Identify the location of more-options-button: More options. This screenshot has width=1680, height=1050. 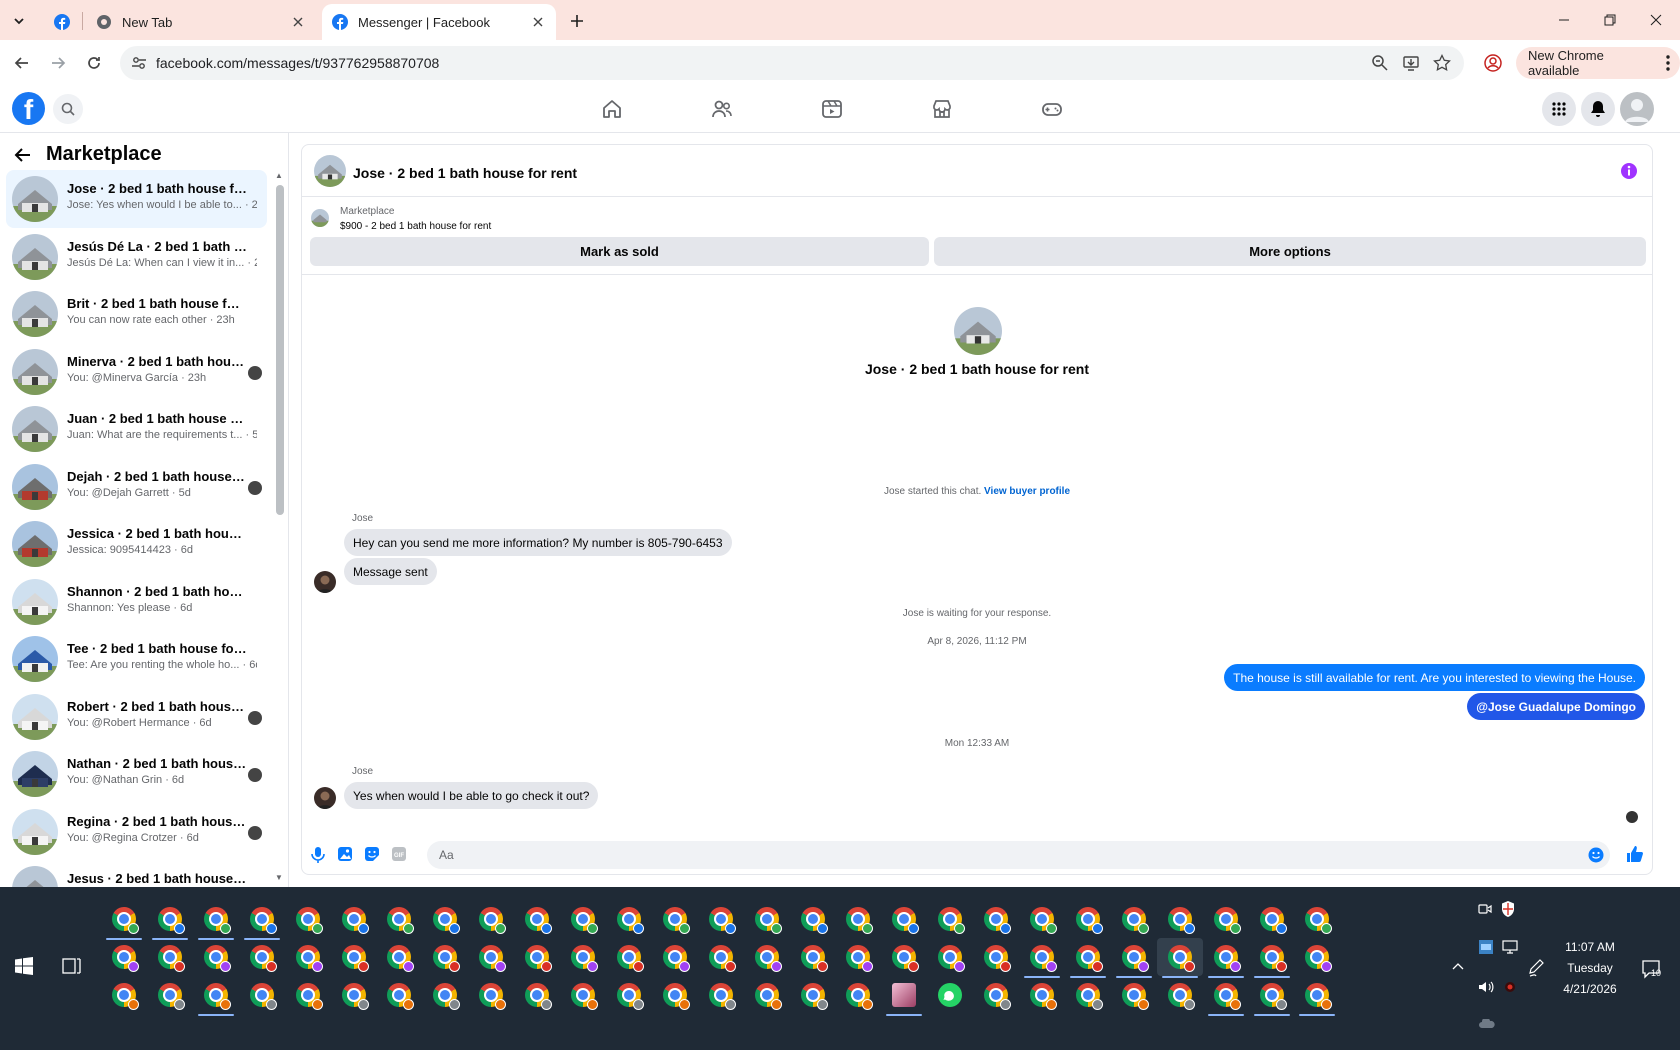
(1290, 251).